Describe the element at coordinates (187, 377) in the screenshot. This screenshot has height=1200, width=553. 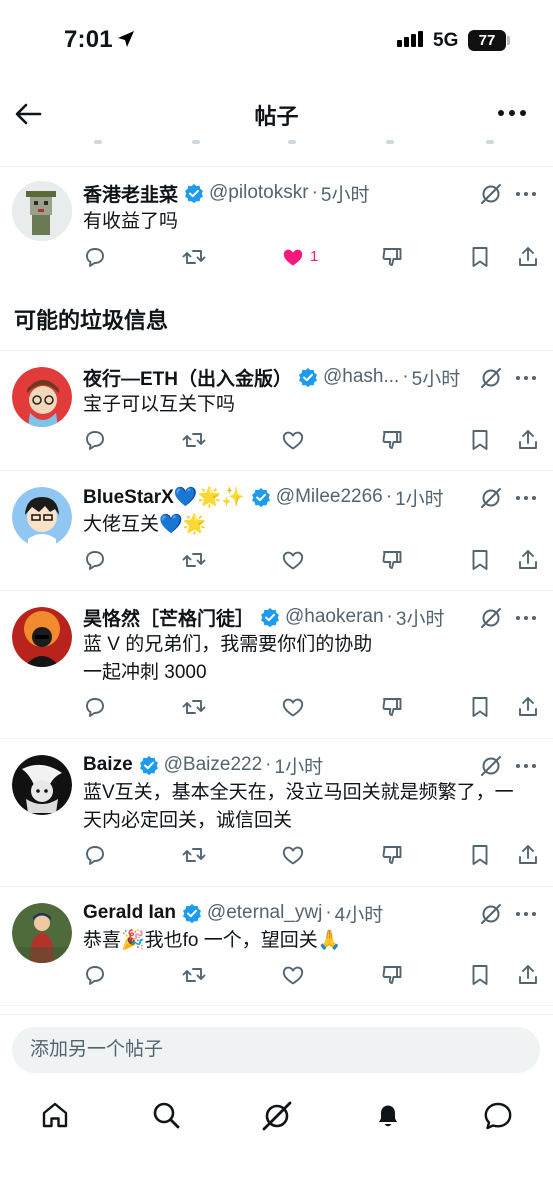
I see `display-name: 夜行—ETH（出入金版）` at that location.